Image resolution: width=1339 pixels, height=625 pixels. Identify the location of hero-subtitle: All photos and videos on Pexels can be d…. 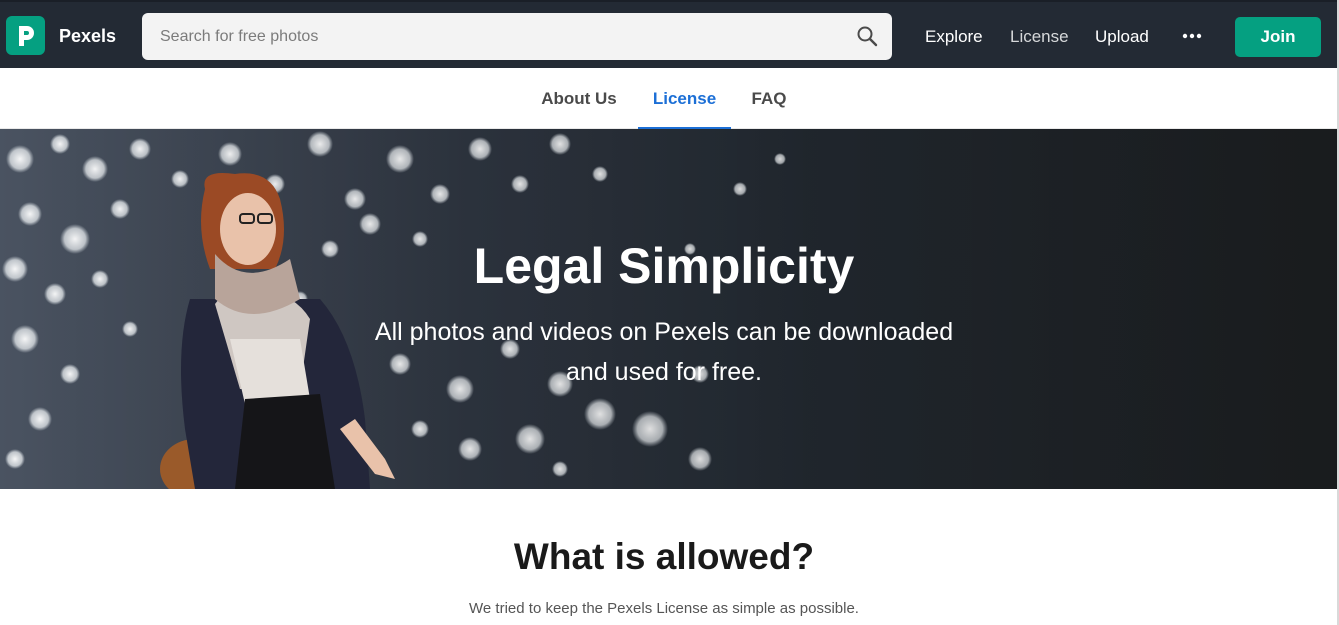
(664, 352).